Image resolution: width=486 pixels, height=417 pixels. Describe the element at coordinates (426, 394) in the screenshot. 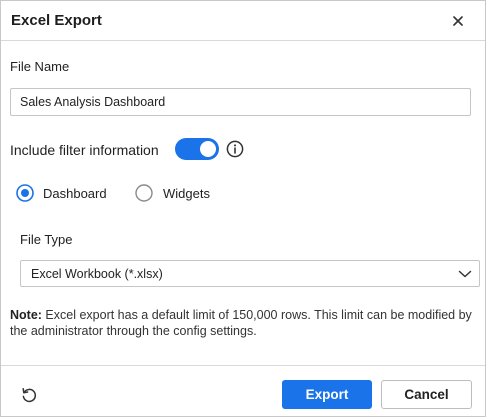

I see `cancel-button: Cancel` at that location.